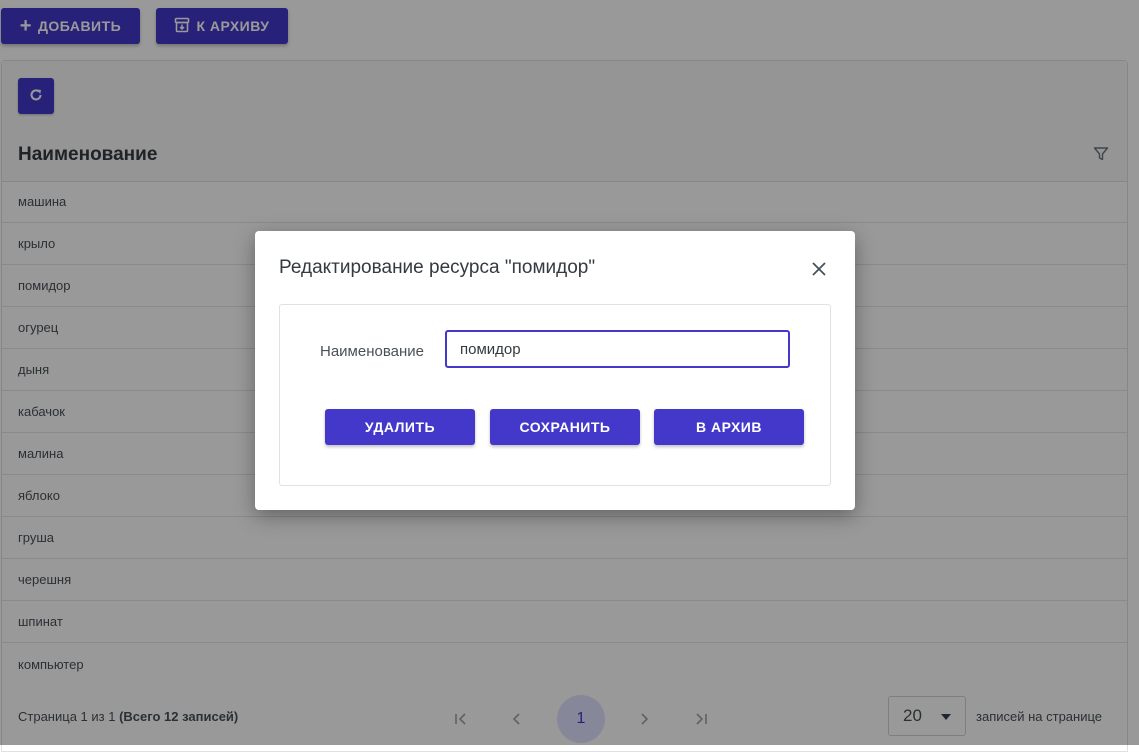 The width and height of the screenshot is (1139, 752). I want to click on dialog-form: Наименование УДАЛИТЬ СОХРАНИТЬ В АРХИВ, so click(555, 395).